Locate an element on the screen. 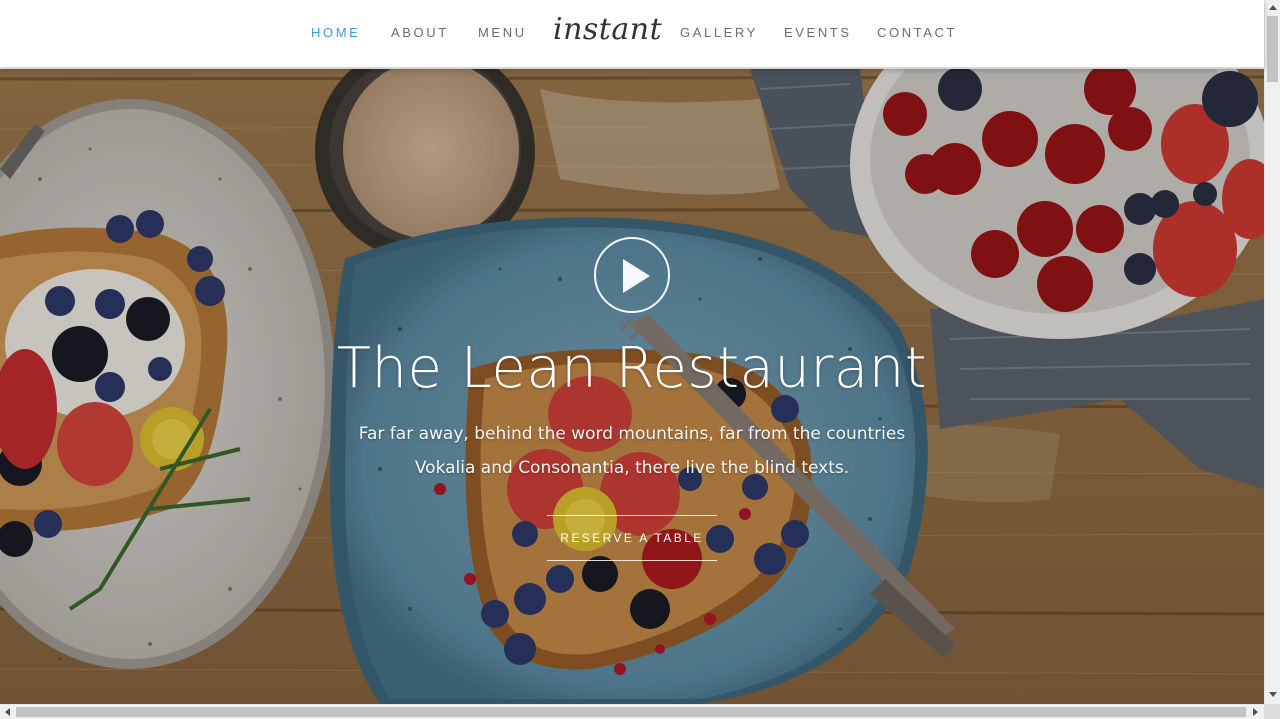  logo-text: instant is located at coordinates (608, 29).